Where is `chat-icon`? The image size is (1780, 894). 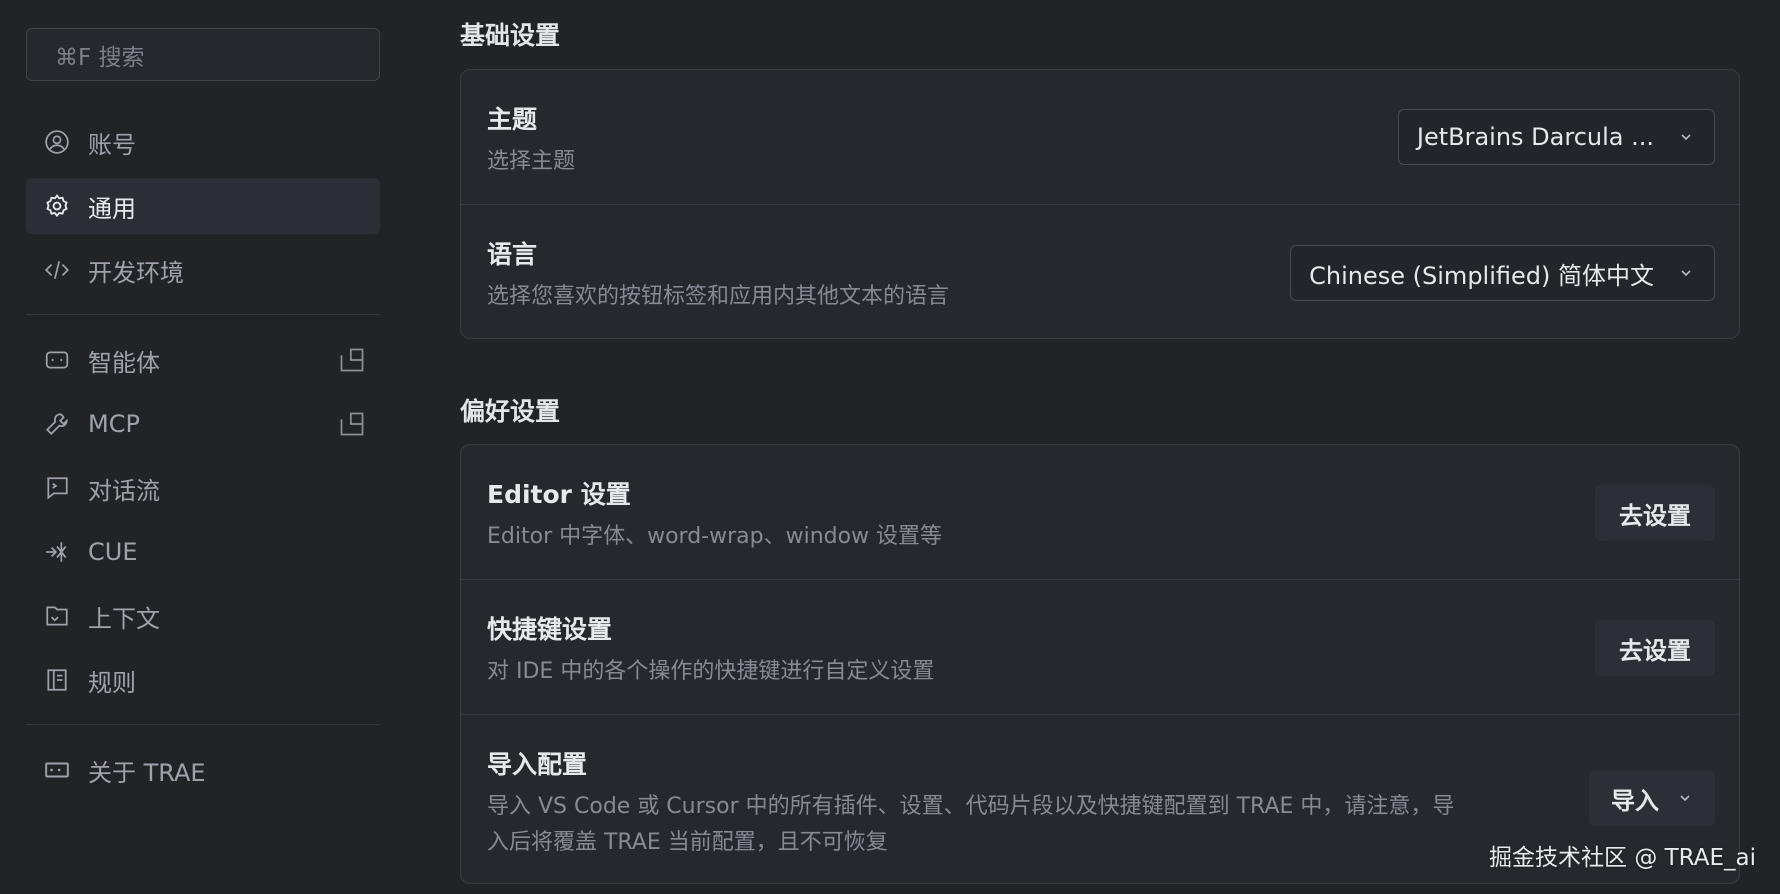 chat-icon is located at coordinates (57, 488).